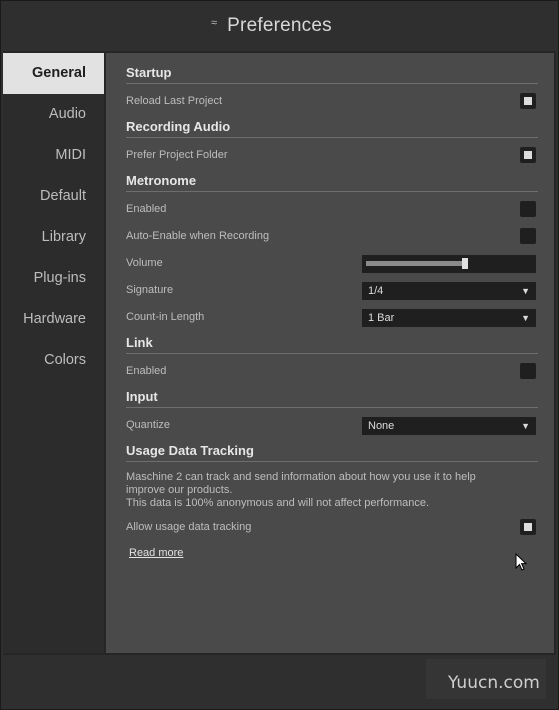  Describe the element at coordinates (198, 236) in the screenshot. I see `auto-enable-label: Auto-Enable when Recording` at that location.